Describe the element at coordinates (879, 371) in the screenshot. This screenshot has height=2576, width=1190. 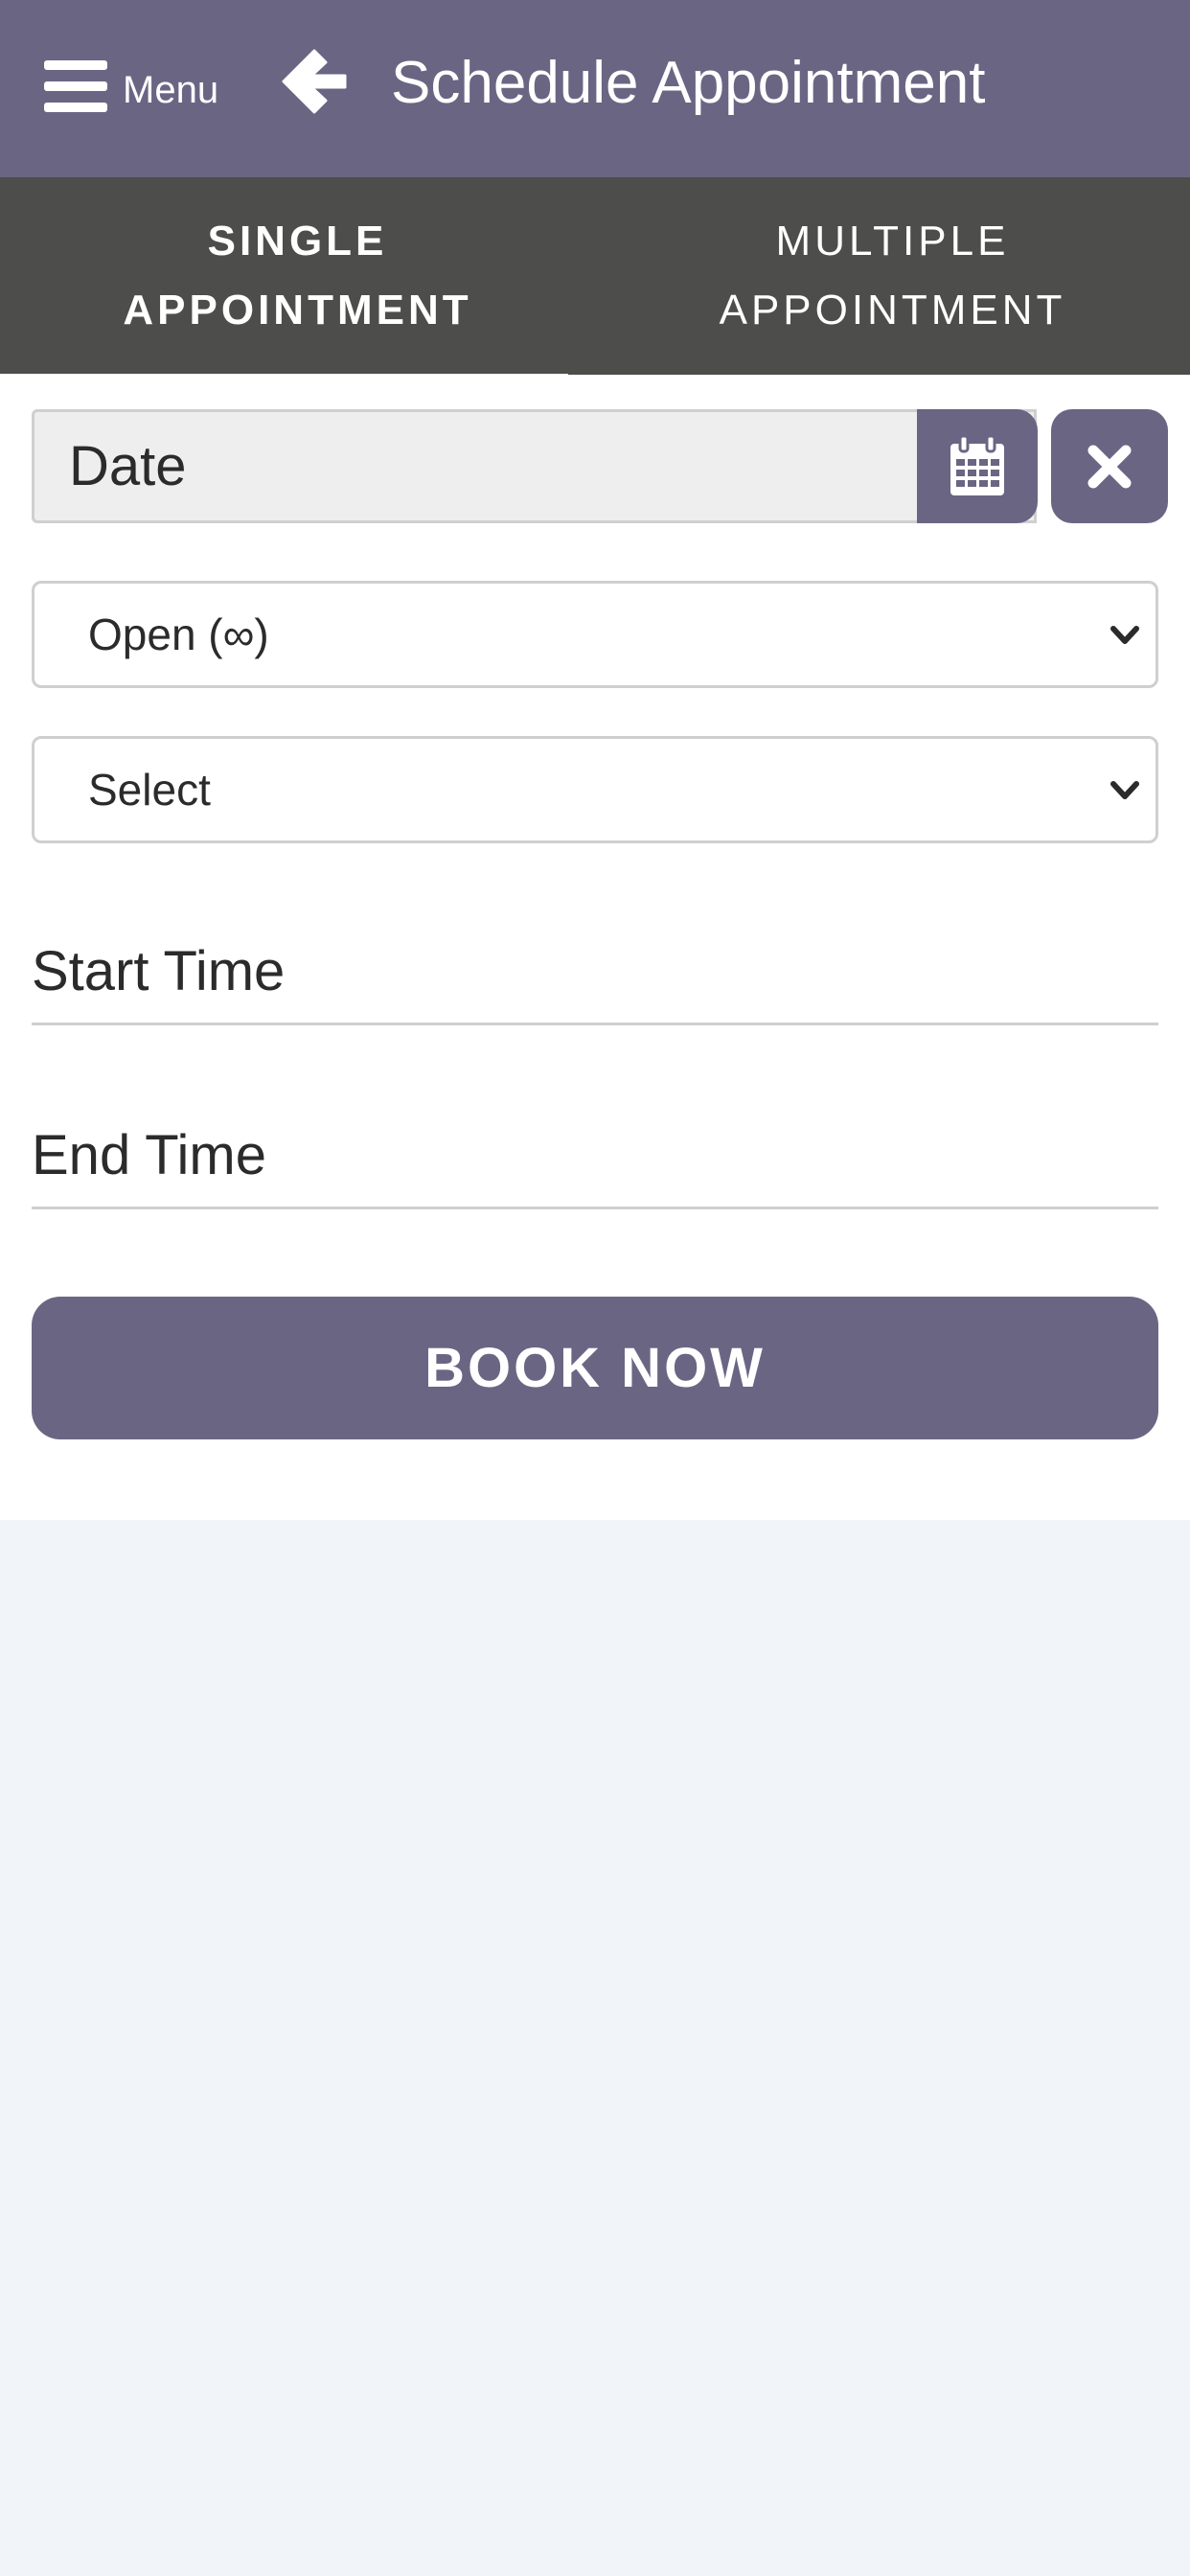
I see `tab-divider` at that location.